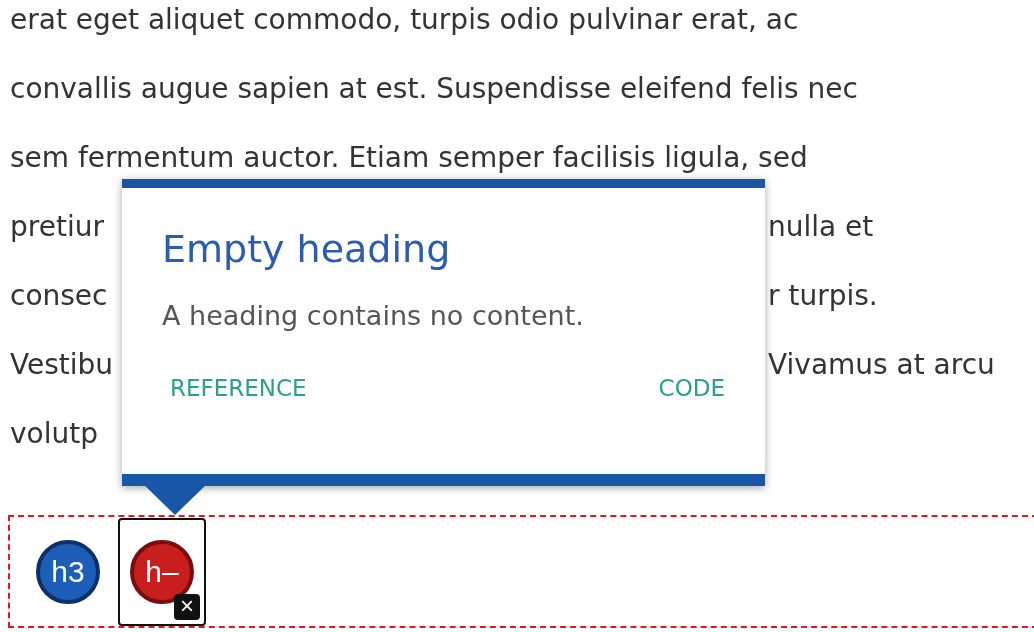  What do you see at coordinates (691, 388) in the screenshot?
I see `popup-link: CODE` at bounding box center [691, 388].